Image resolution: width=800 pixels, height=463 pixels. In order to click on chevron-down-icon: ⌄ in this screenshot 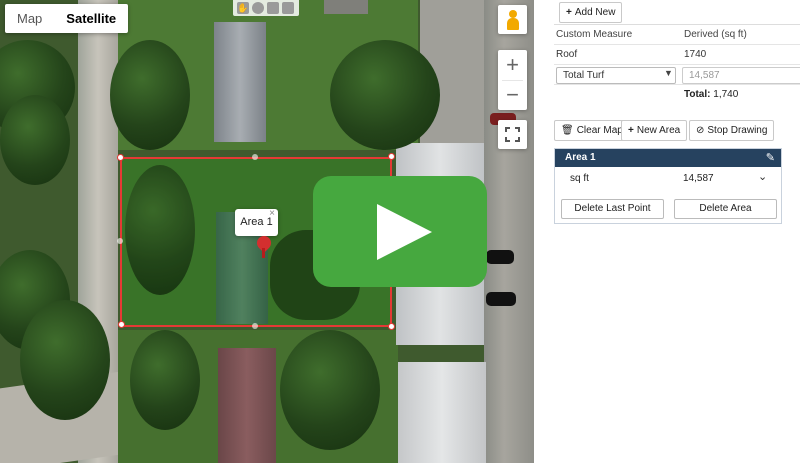, I will do `click(762, 176)`.